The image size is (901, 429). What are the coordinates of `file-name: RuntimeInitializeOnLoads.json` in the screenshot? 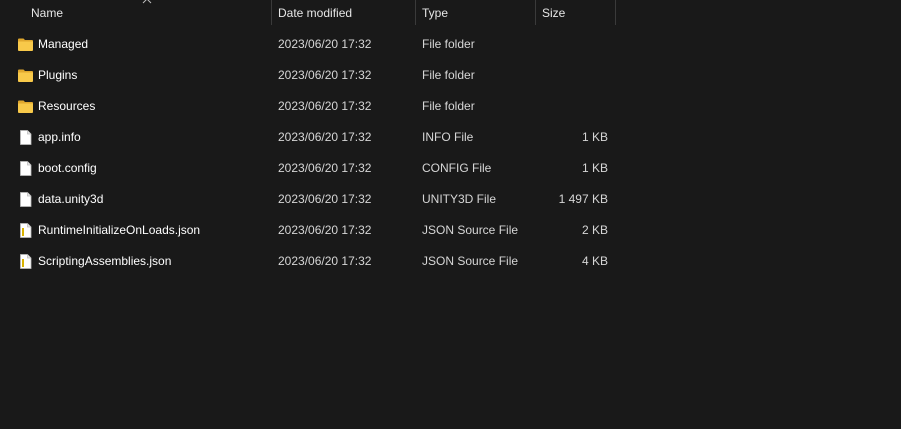 It's located at (119, 230).